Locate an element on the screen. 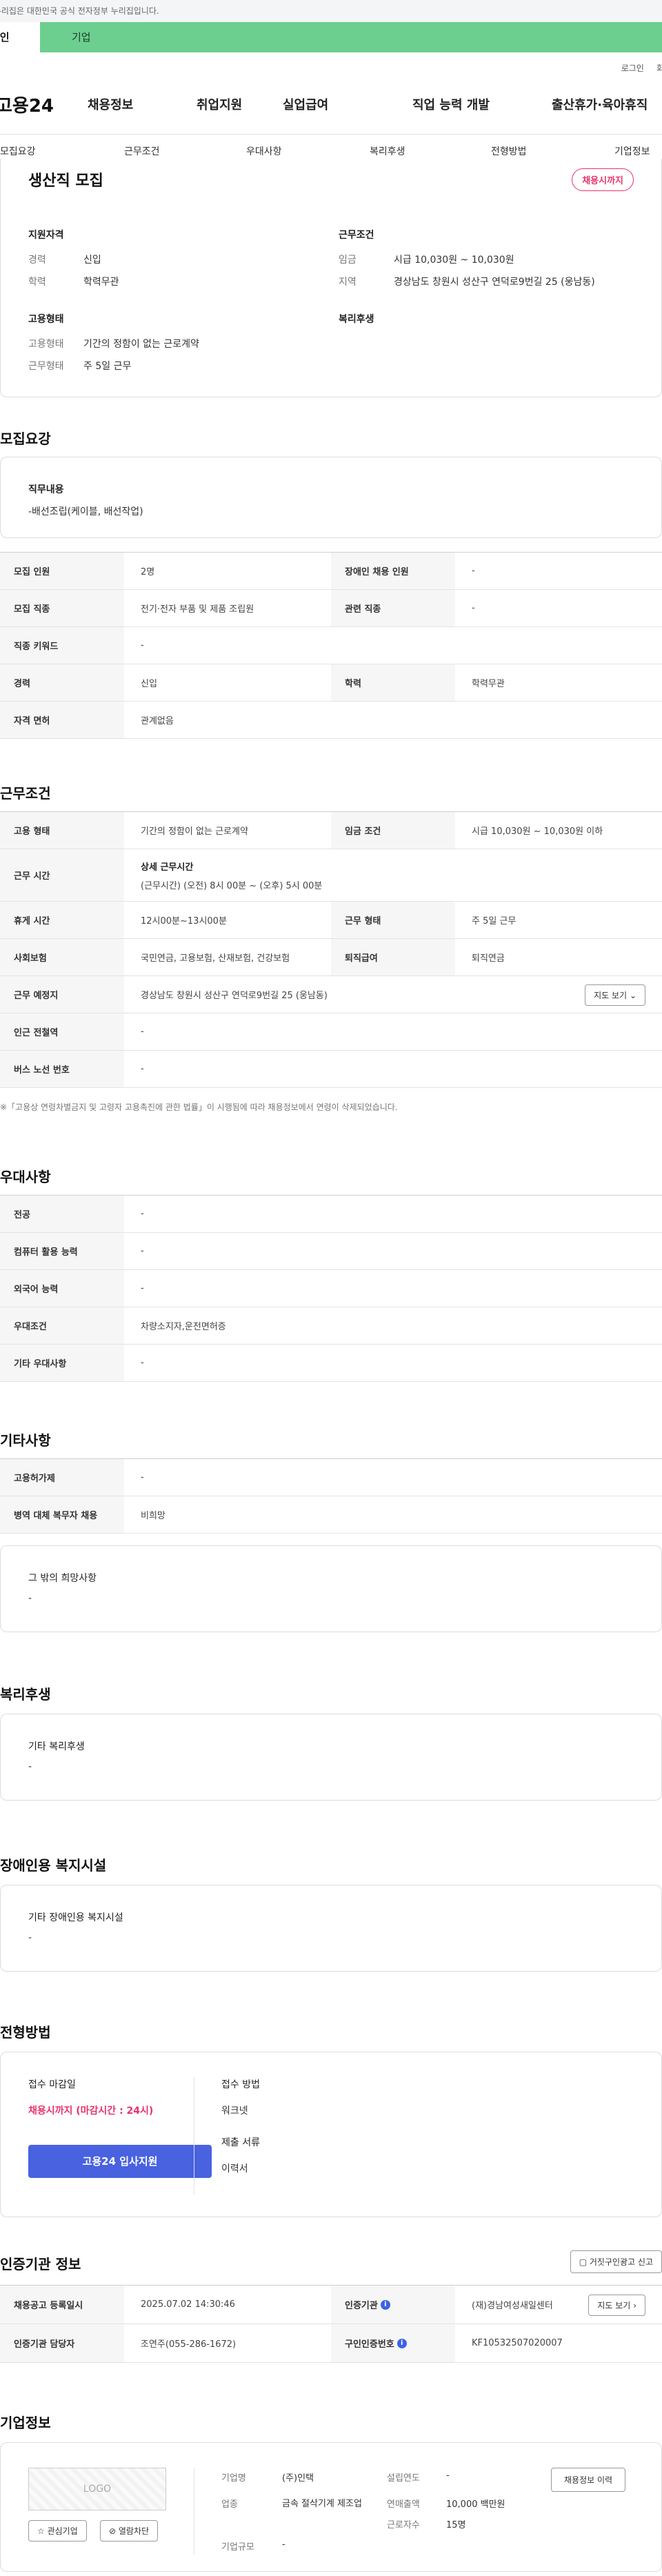 The height and width of the screenshot is (2576, 662). table-cell: KF10532507020007 is located at coordinates (517, 2343).